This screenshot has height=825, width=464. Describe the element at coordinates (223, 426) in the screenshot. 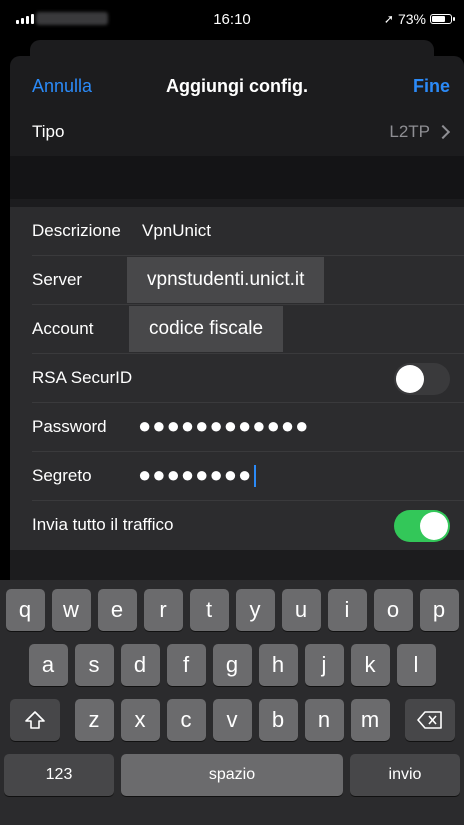

I see `password-field: ●●●●●●●●●●●●` at that location.